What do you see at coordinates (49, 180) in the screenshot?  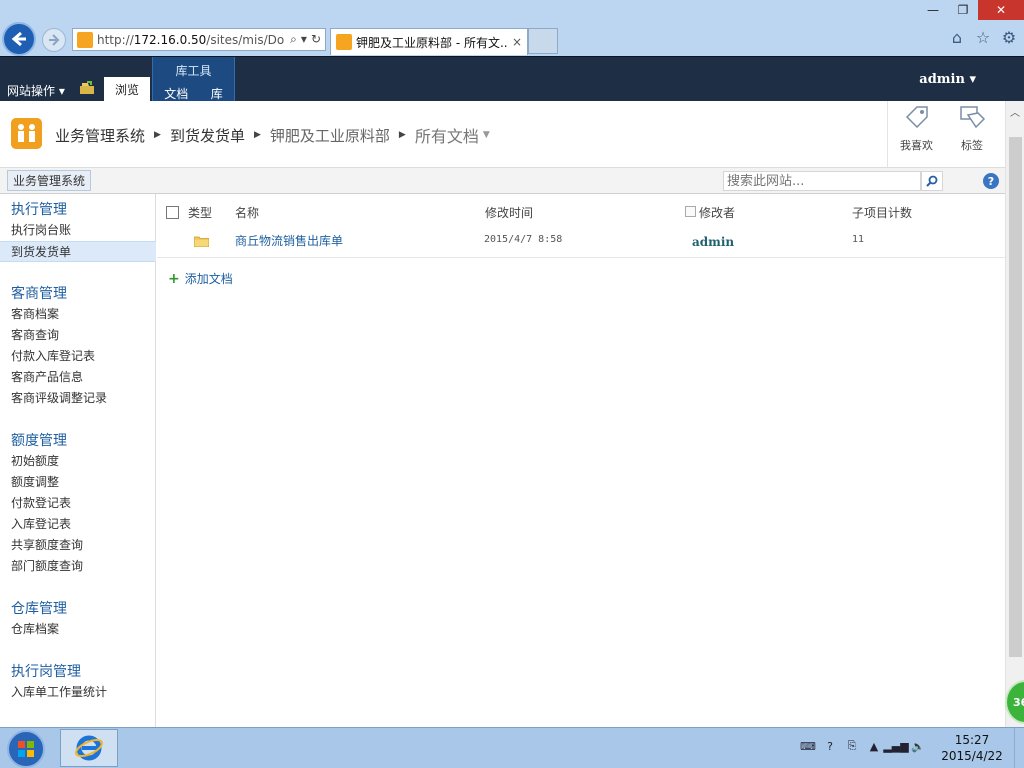 I see `topnav-home: 业务管理系统` at bounding box center [49, 180].